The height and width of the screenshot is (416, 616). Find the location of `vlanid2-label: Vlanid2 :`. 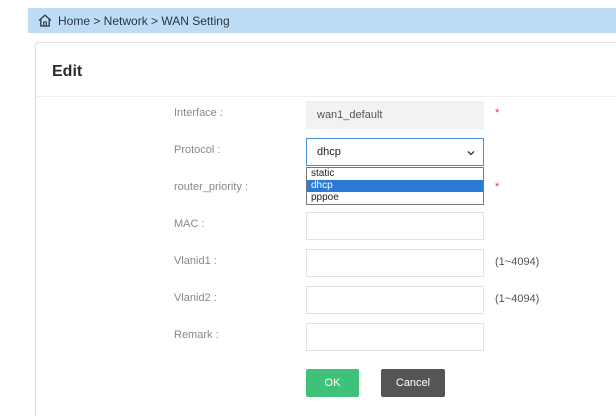

vlanid2-label: Vlanid2 : is located at coordinates (195, 298).